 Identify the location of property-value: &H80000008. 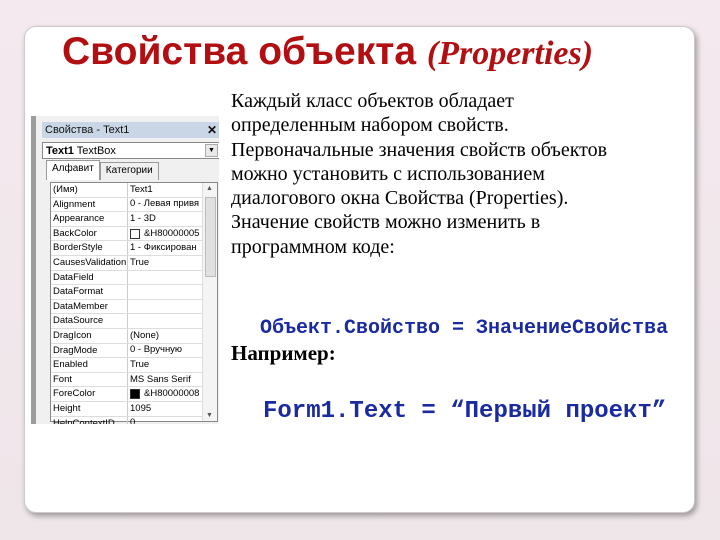
(165, 394).